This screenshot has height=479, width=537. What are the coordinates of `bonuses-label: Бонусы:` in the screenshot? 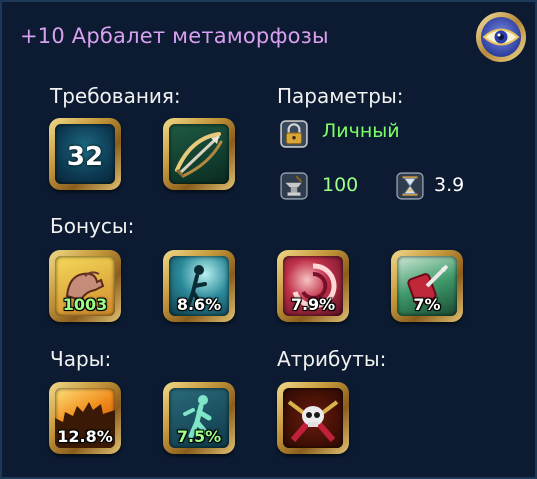 It's located at (92, 226).